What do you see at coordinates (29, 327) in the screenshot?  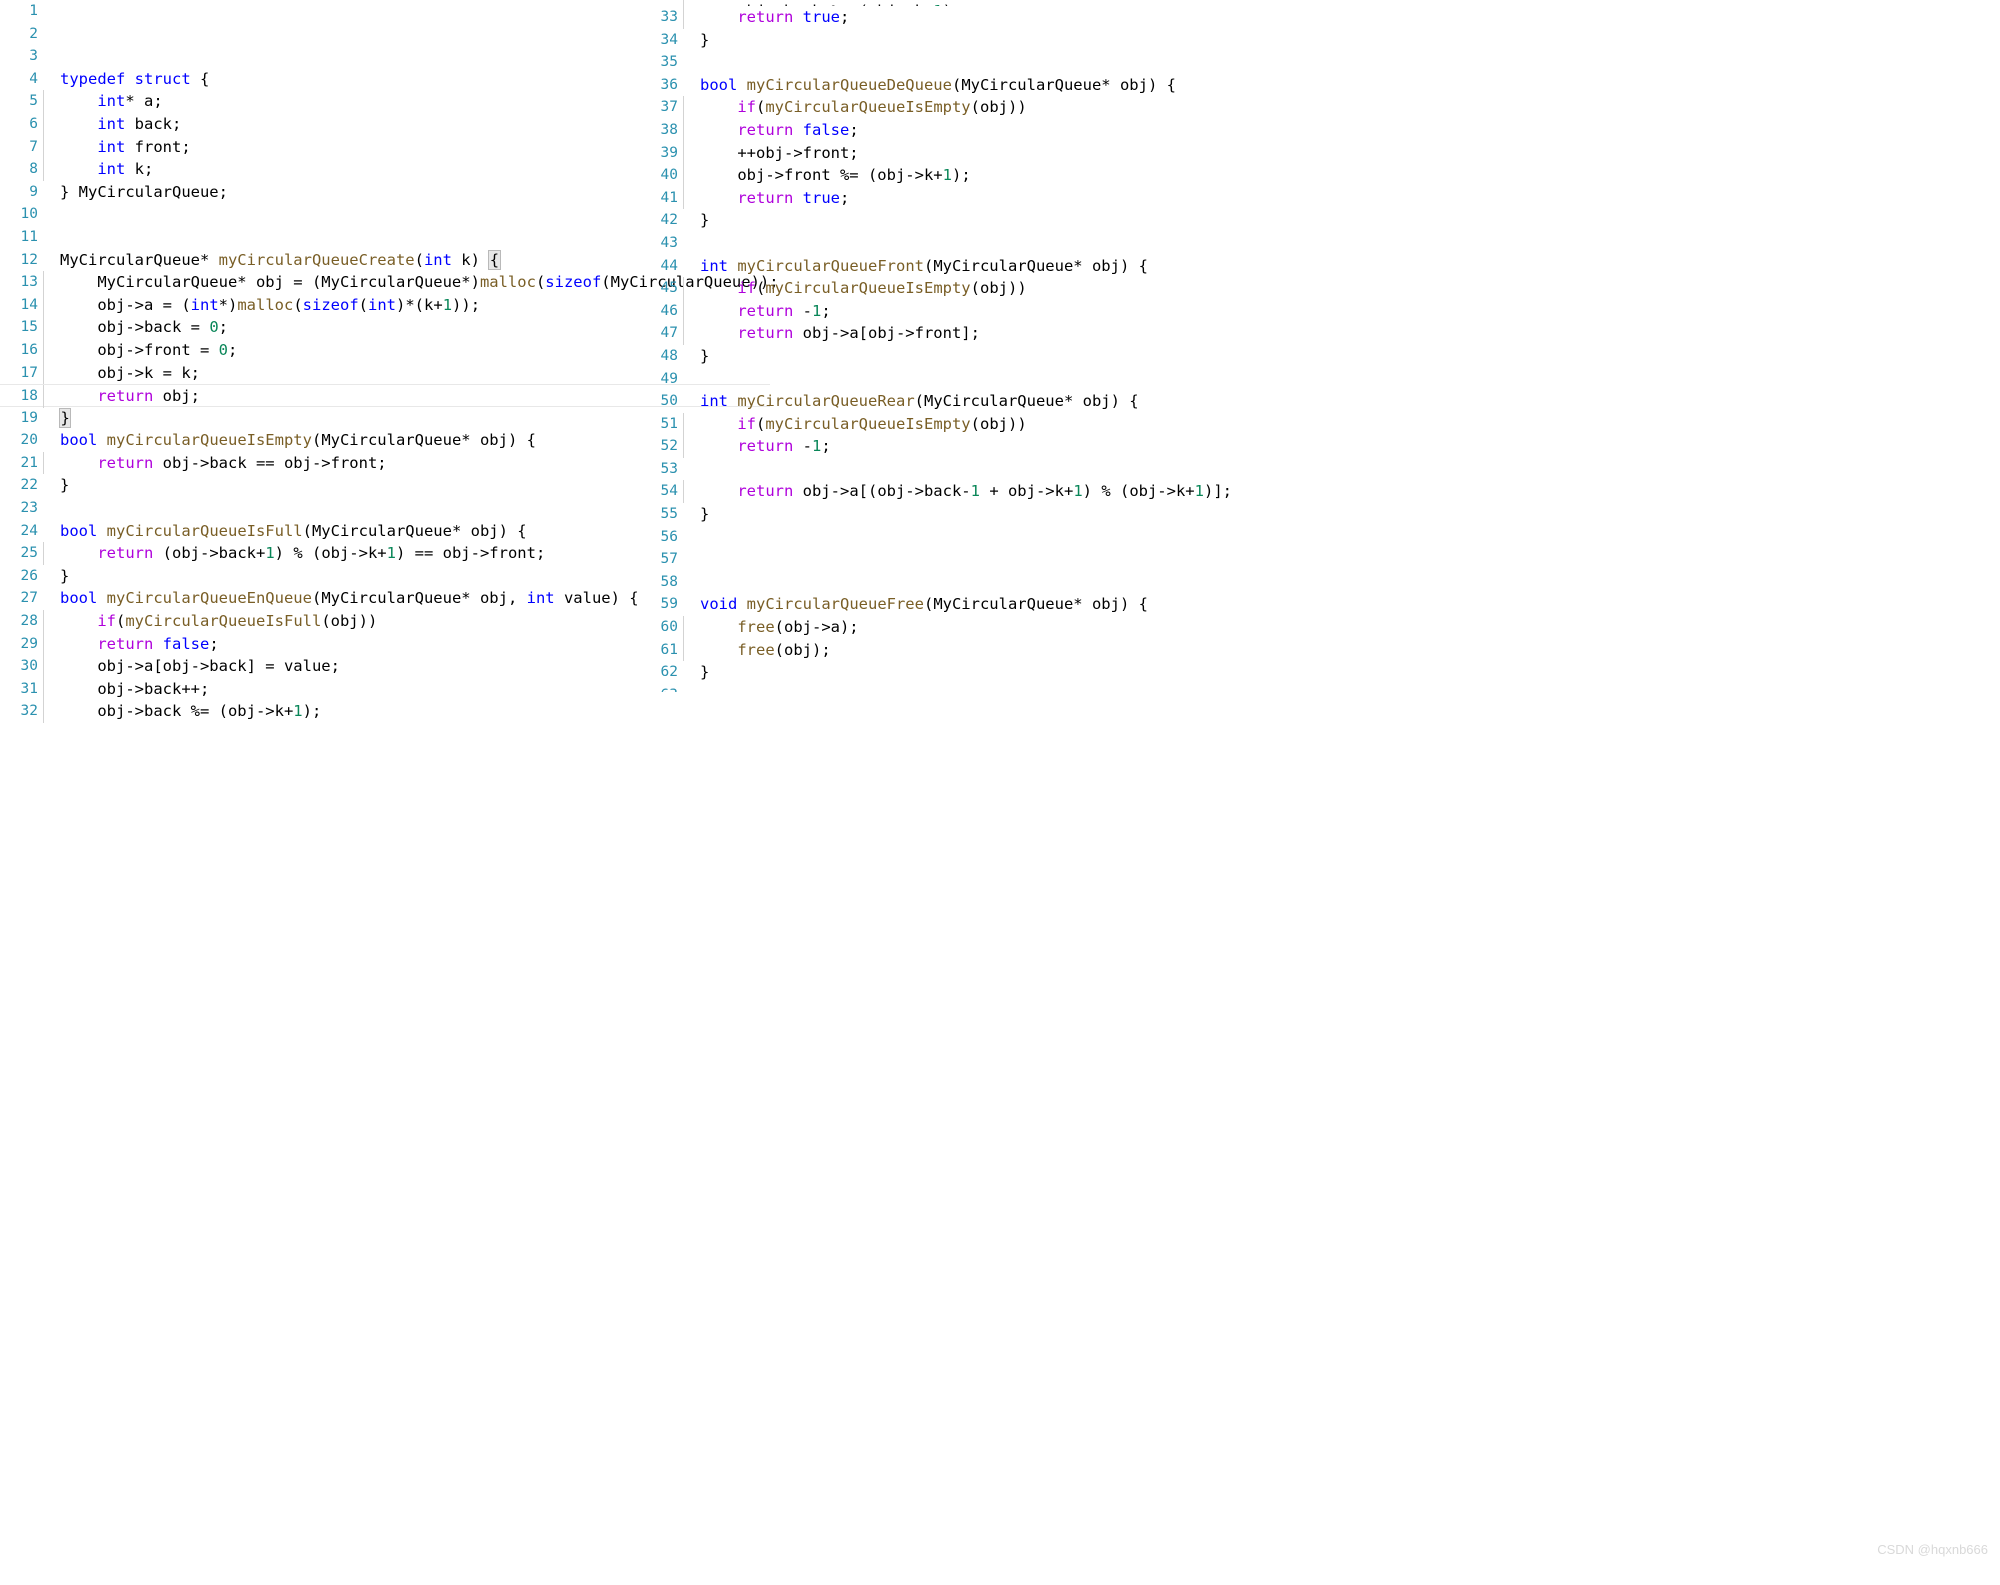 I see `line-number: 15` at bounding box center [29, 327].